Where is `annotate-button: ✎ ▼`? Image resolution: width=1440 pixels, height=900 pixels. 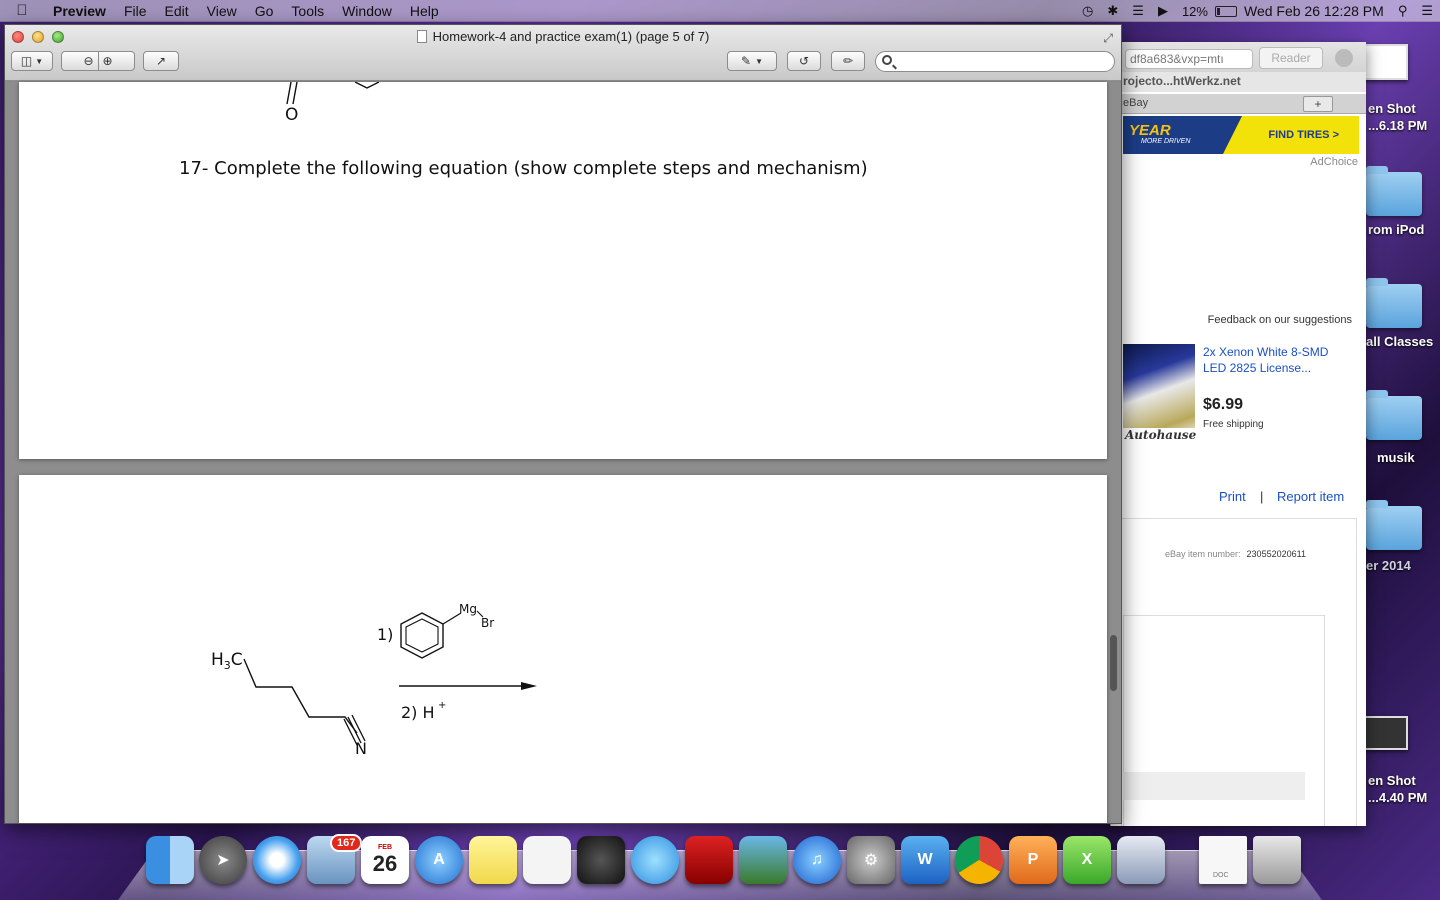
annotate-button: ✎ ▼ is located at coordinates (752, 61).